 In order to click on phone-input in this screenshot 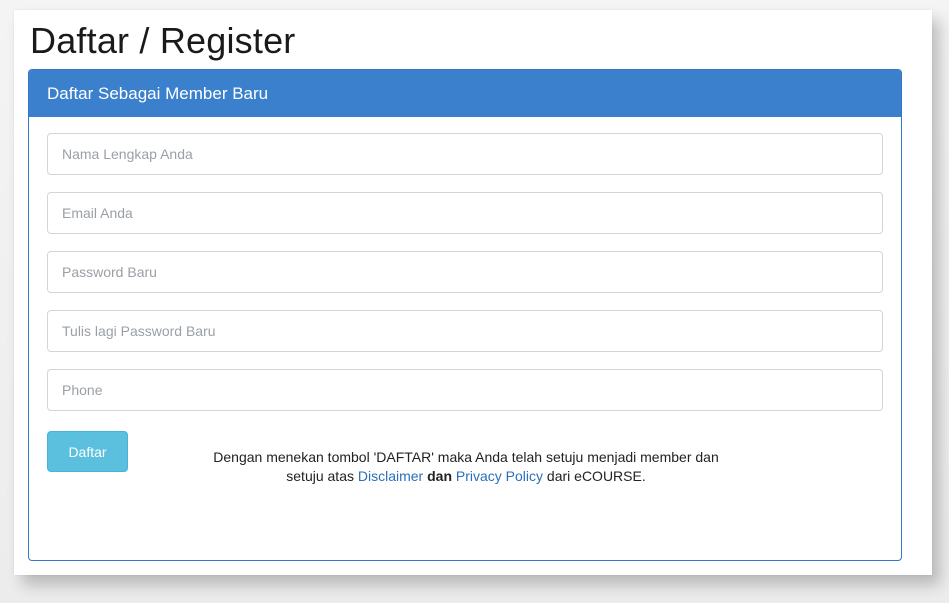, I will do `click(465, 390)`.